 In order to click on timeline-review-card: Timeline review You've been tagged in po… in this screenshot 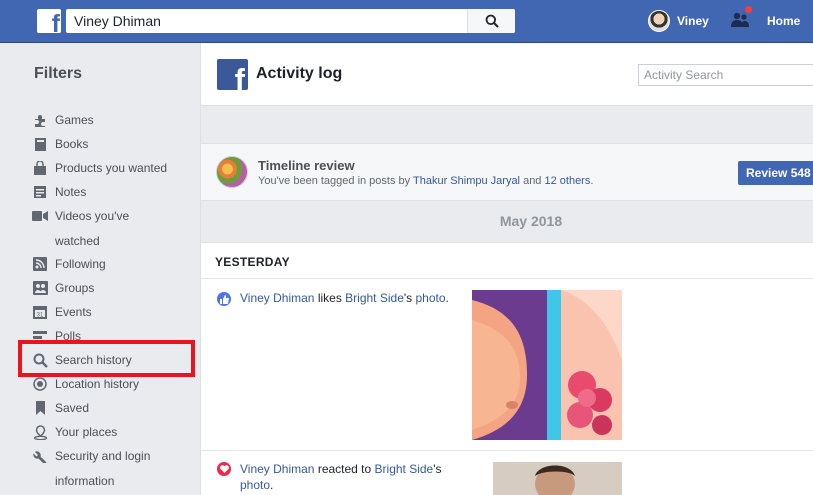, I will do `click(507, 172)`.